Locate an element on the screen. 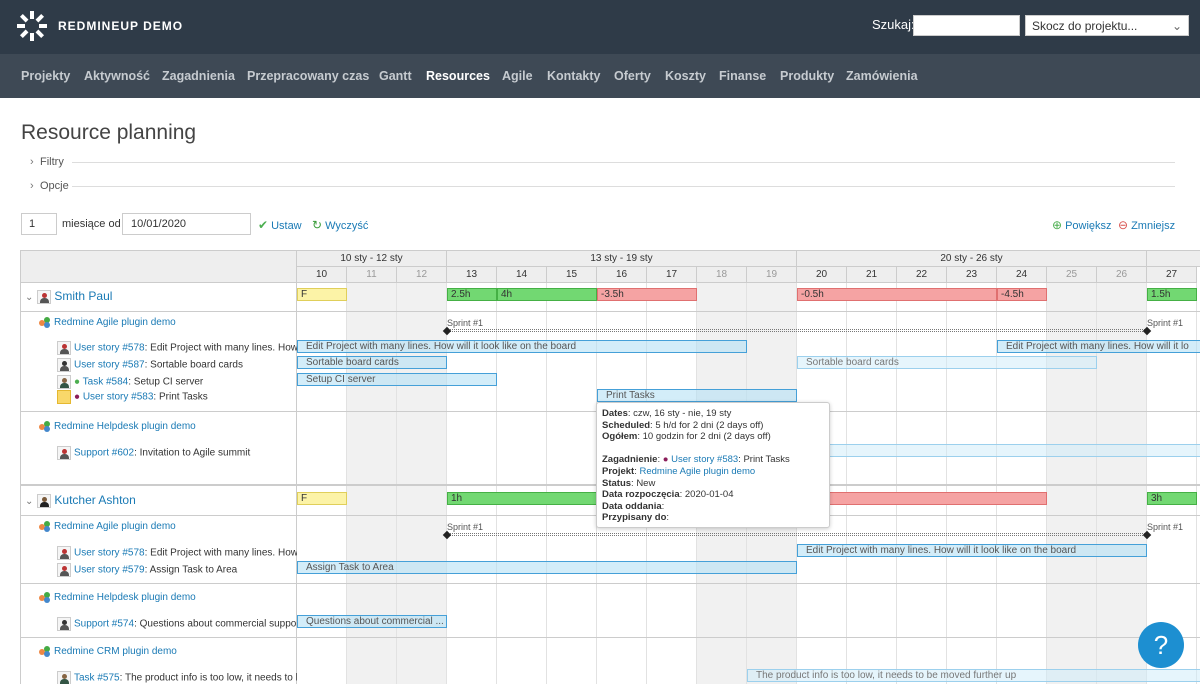 This screenshot has width=1200, height=684. day-header: 14 is located at coordinates (522, 275).